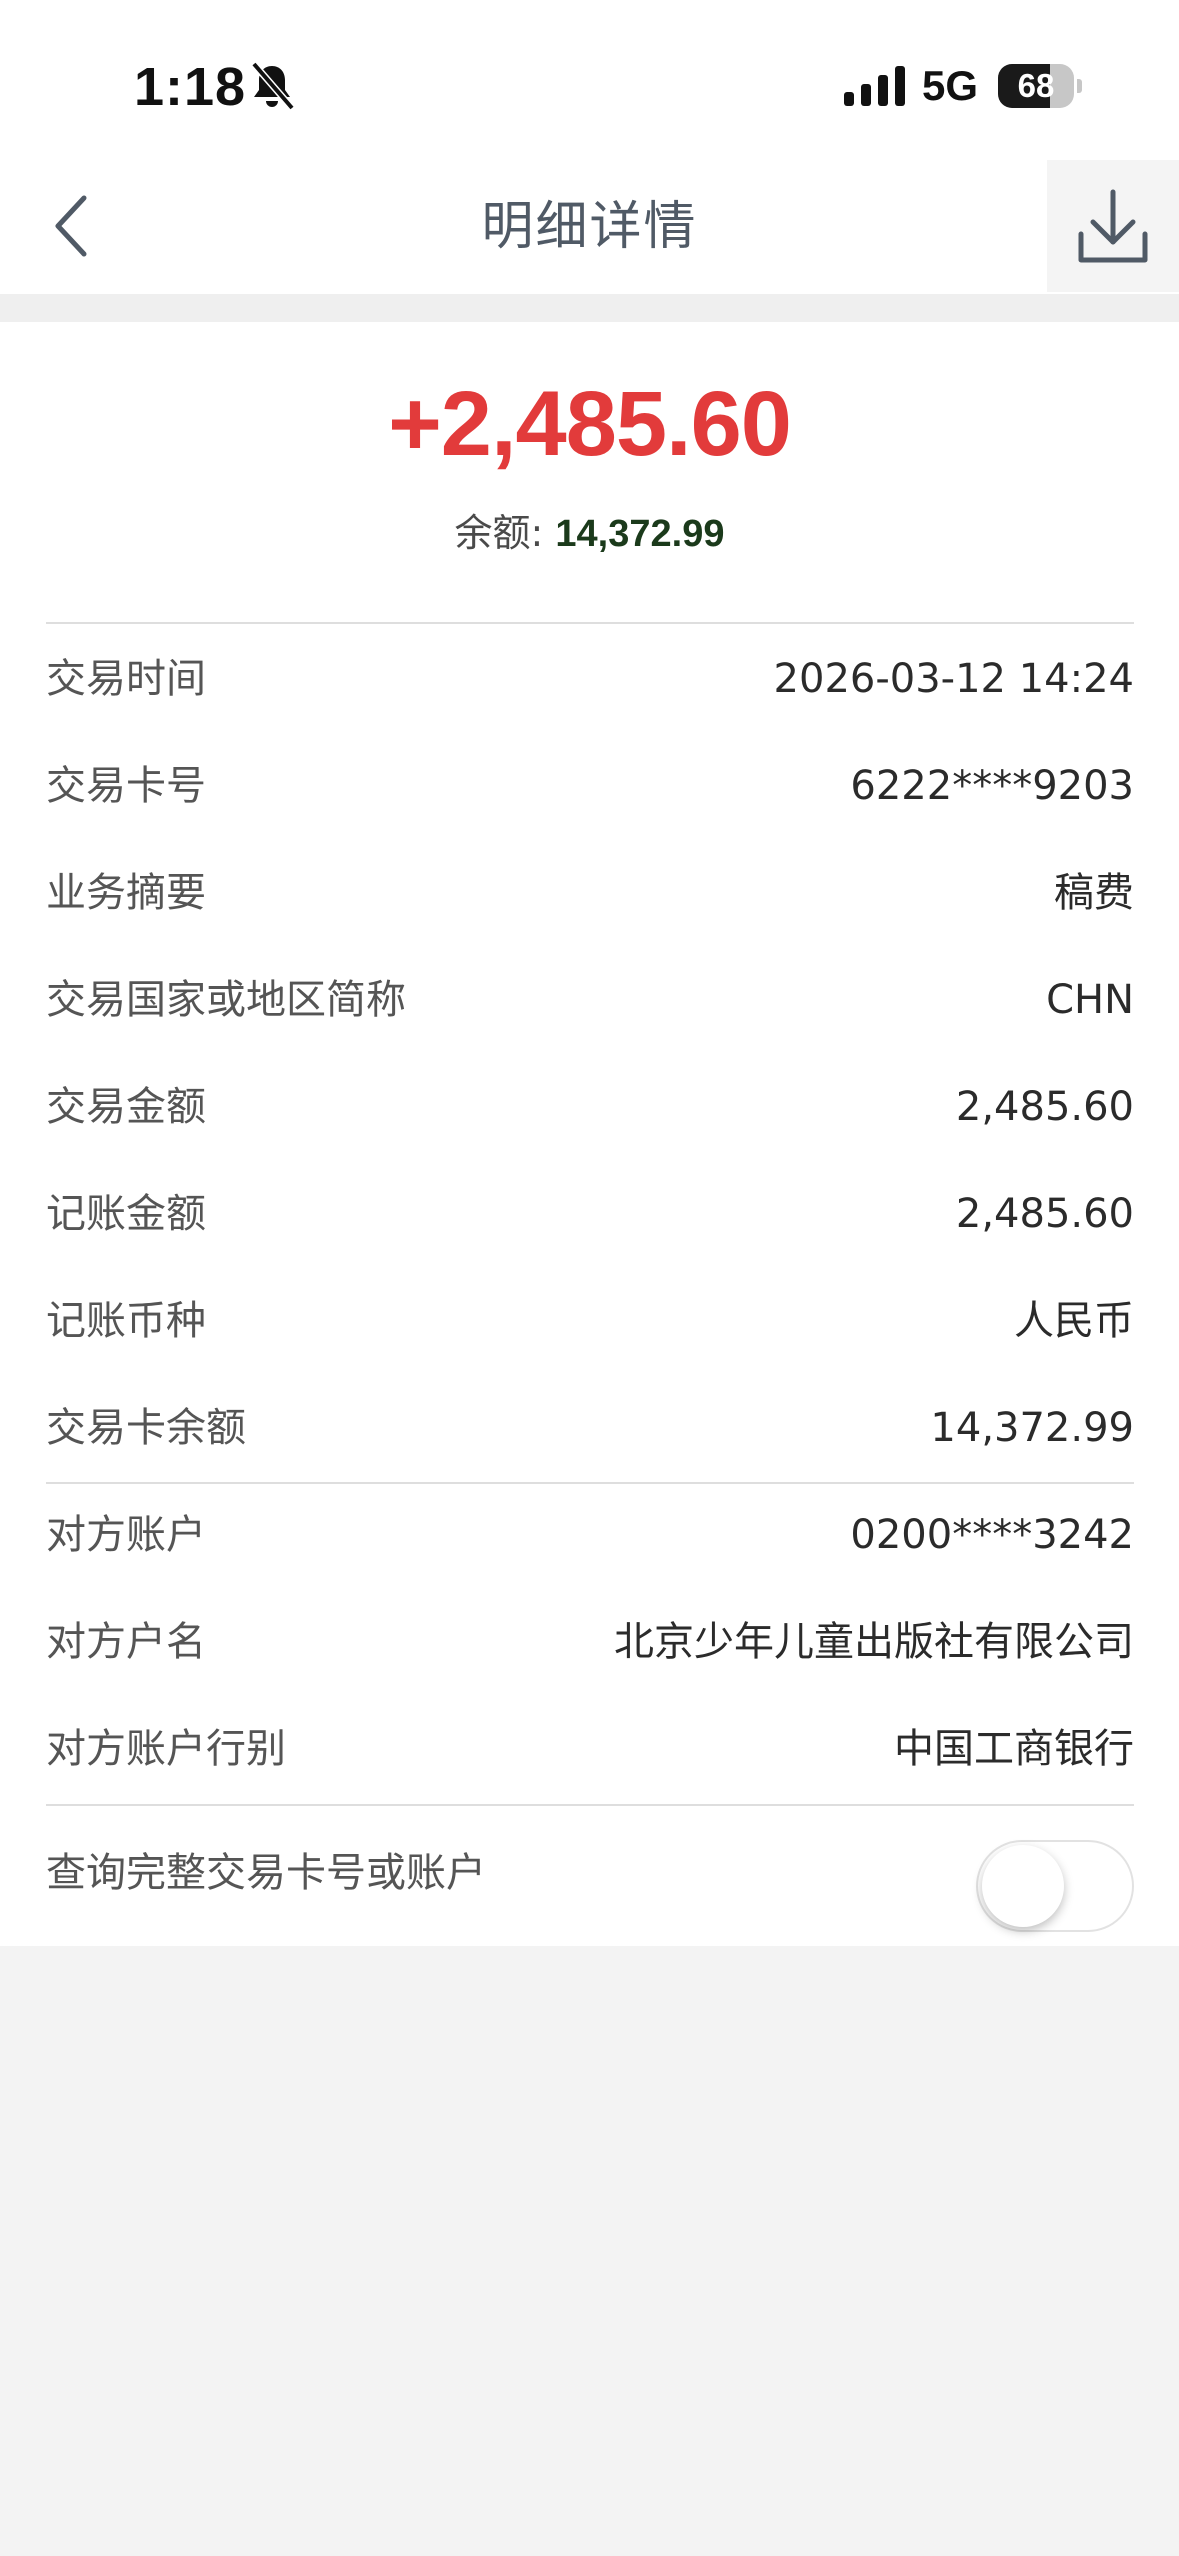  Describe the element at coordinates (590, 1214) in the screenshot. I see `detail-row-posted-amount: 记账金额 2,485.60` at that location.